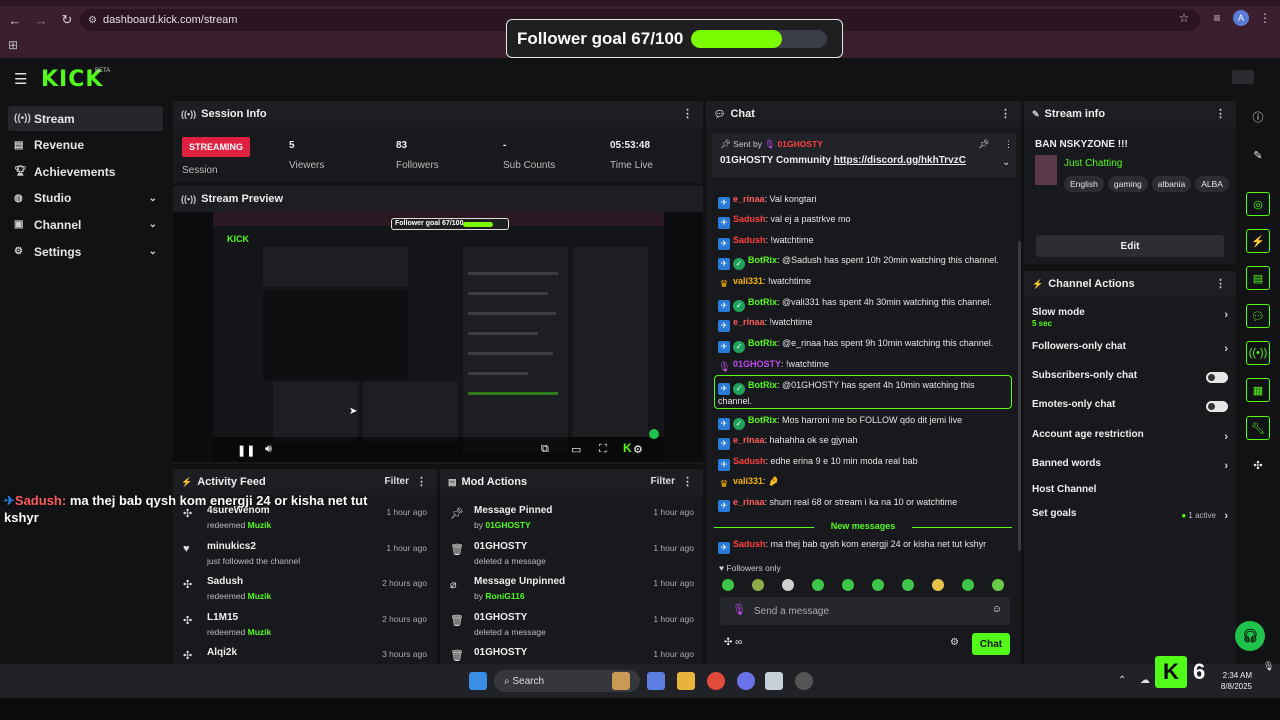  I want to click on sidebar-item-stream: ((•)) Stream, so click(85, 118).